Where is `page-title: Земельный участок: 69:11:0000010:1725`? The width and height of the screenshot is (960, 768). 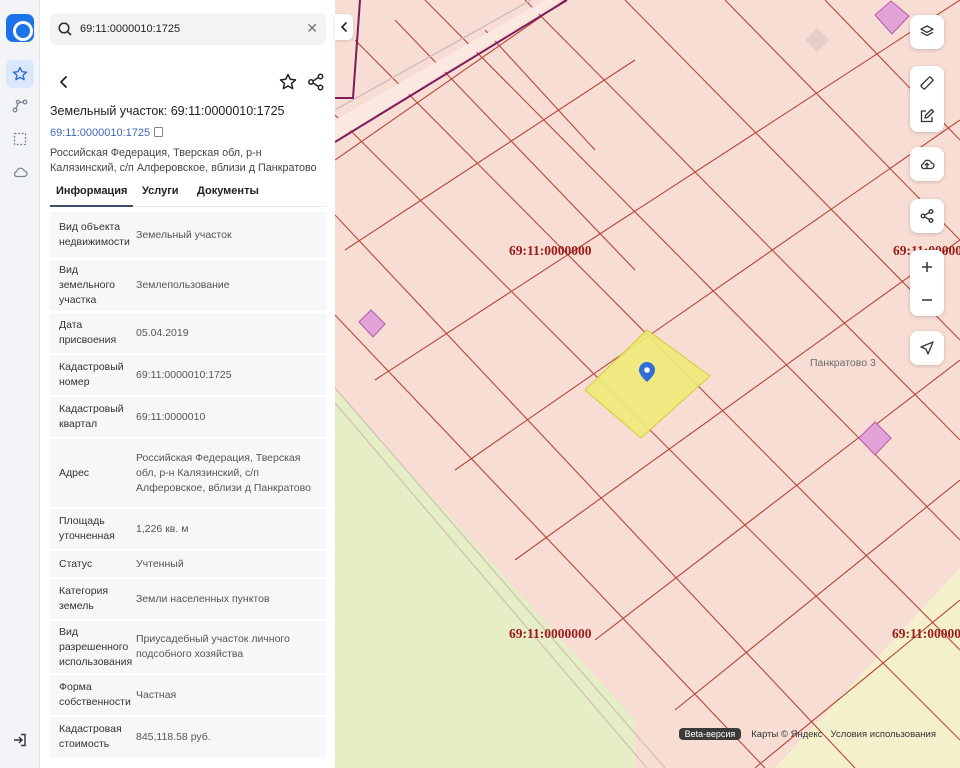
page-title: Земельный участок: 69:11:0000010:1725 is located at coordinates (167, 111).